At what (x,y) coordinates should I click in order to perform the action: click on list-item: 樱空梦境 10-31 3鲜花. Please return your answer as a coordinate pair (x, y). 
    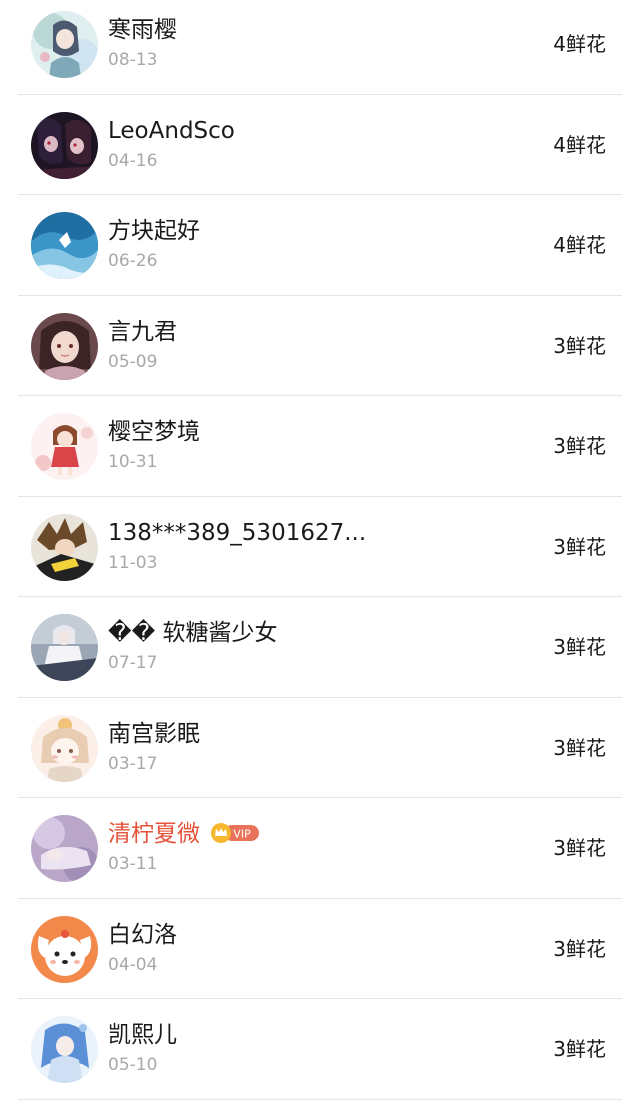
    Looking at the image, I should click on (320, 446).